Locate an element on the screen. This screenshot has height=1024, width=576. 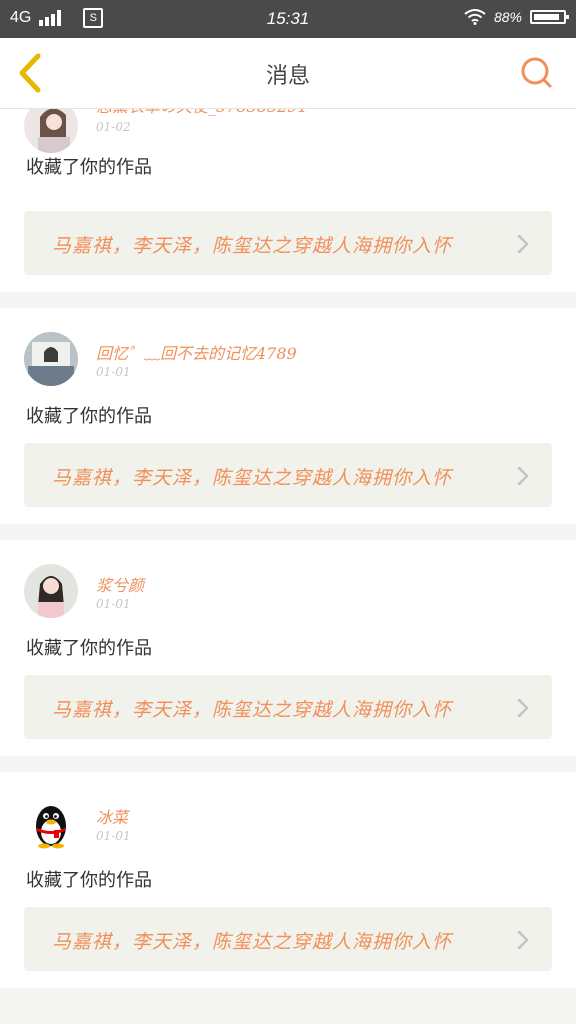
status-bar: 4G S 15:31 88% is located at coordinates (288, 19).